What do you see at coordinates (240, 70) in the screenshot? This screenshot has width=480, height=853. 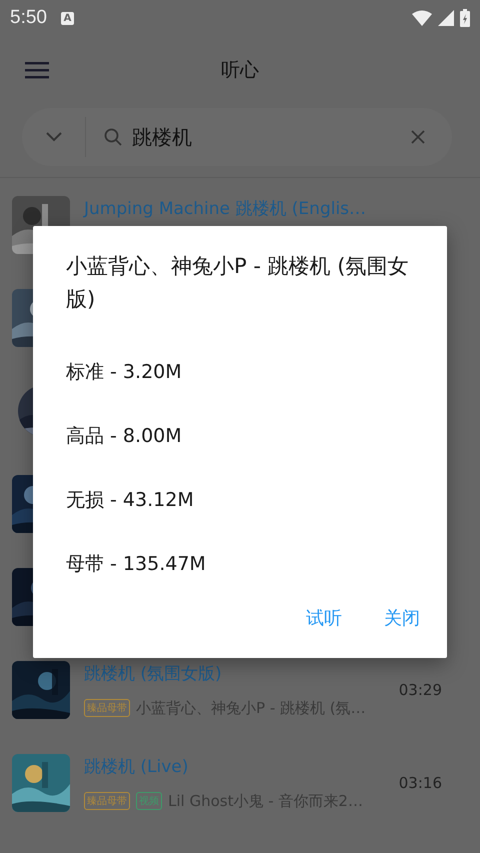 I see `app-title: 听心` at bounding box center [240, 70].